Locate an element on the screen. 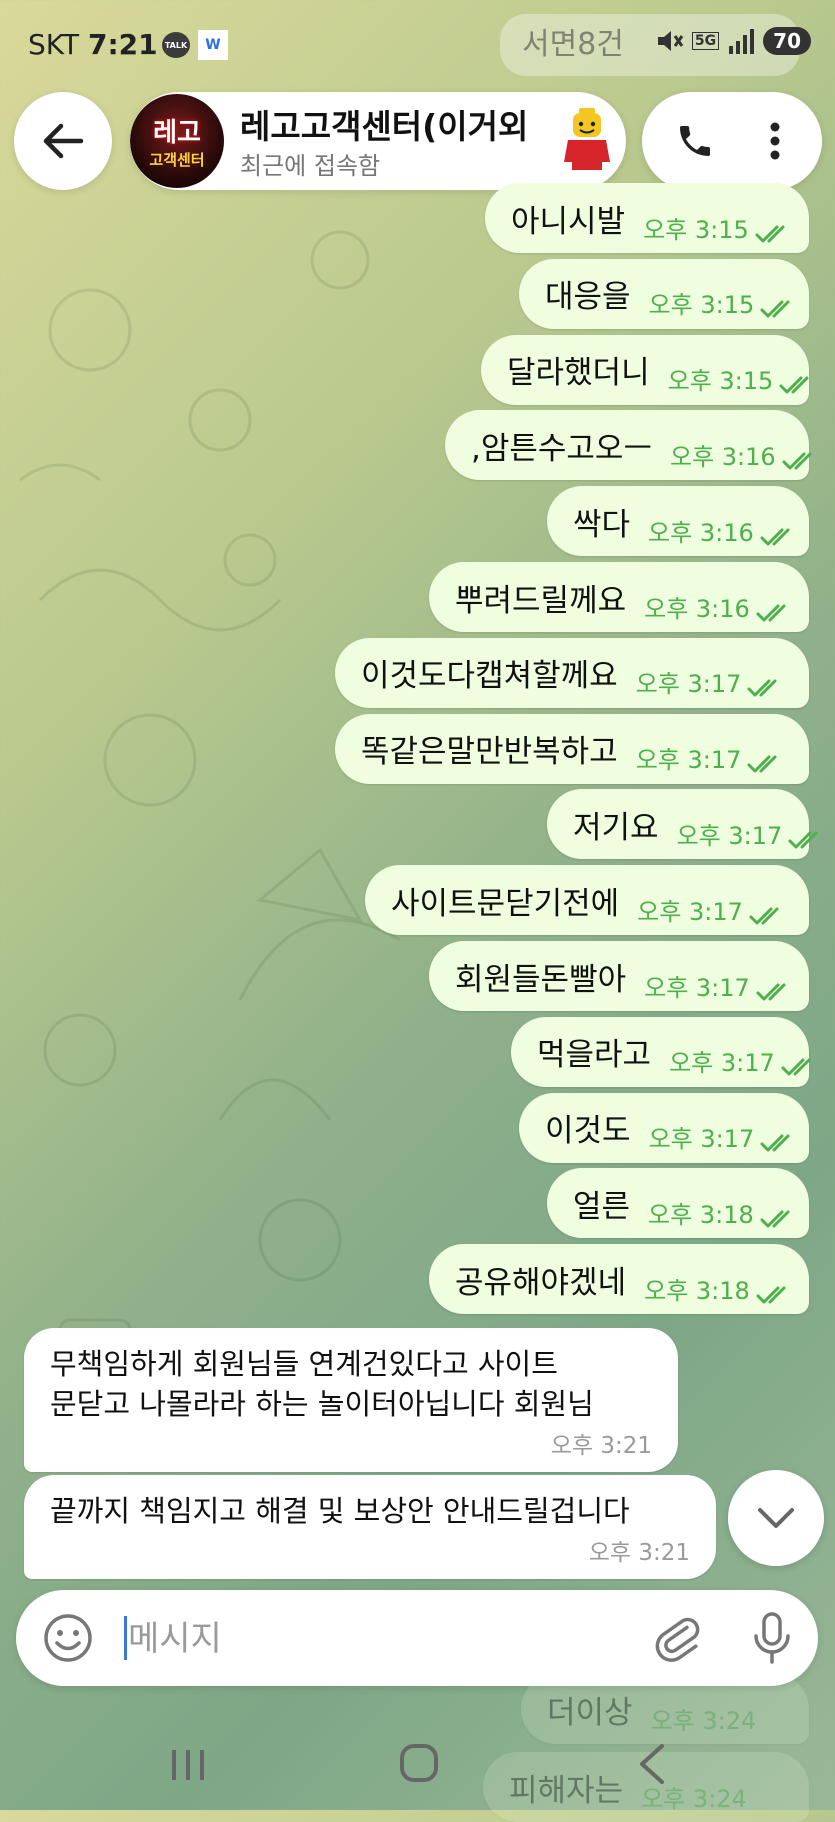 The image size is (835, 1822). status-indicators: 5G 70 is located at coordinates (732, 41).